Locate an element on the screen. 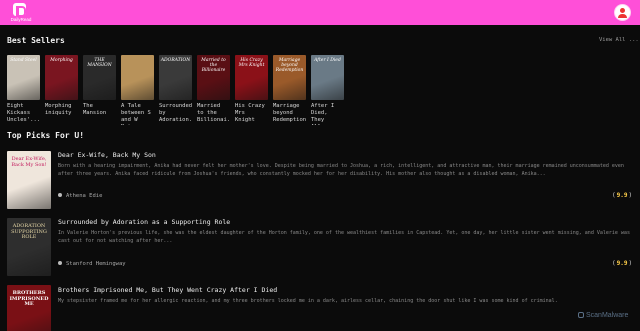 The width and height of the screenshot is (640, 331). app-logo: DailyRead is located at coordinates (20, 13).